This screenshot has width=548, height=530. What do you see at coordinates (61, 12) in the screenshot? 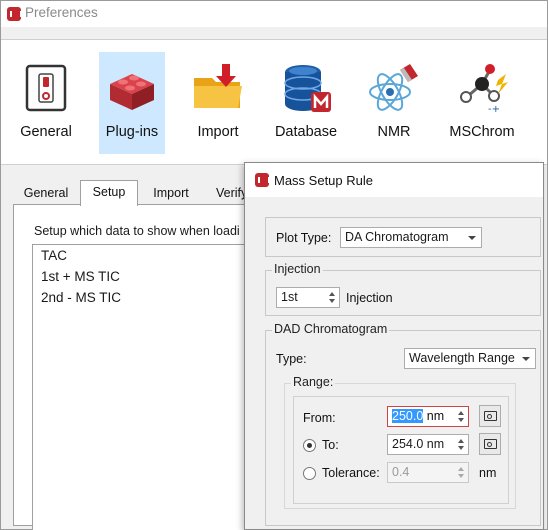
I see `window-title: Preferences` at bounding box center [61, 12].